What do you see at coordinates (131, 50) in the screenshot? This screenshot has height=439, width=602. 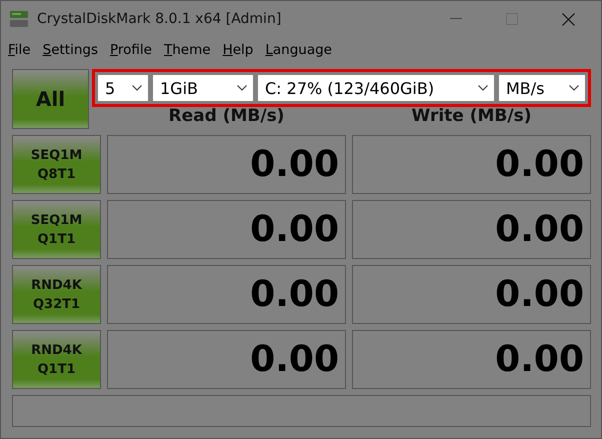 I see `menu-item: Profile` at bounding box center [131, 50].